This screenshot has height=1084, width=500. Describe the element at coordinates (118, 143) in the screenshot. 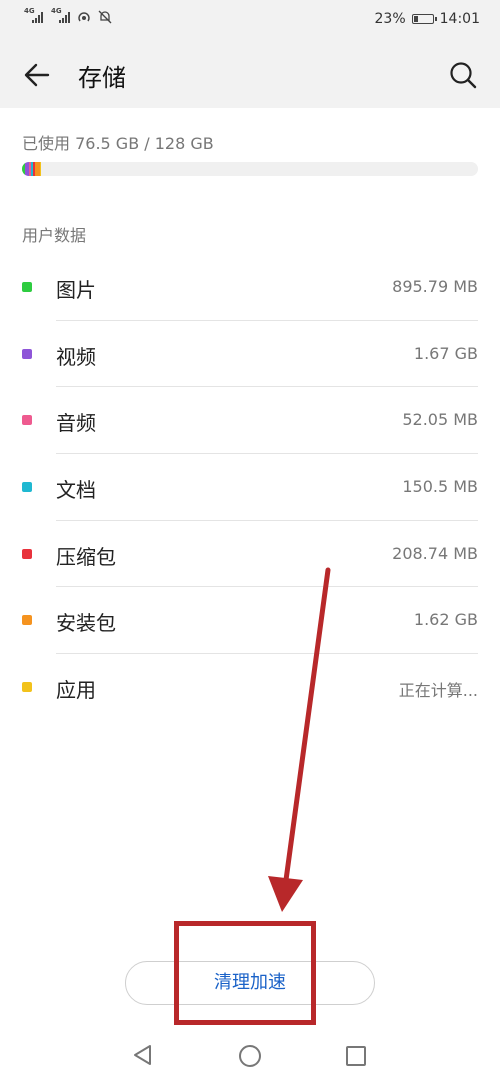

I see `storage-used-text: 已使用 76.5 GB / 128 GB` at that location.